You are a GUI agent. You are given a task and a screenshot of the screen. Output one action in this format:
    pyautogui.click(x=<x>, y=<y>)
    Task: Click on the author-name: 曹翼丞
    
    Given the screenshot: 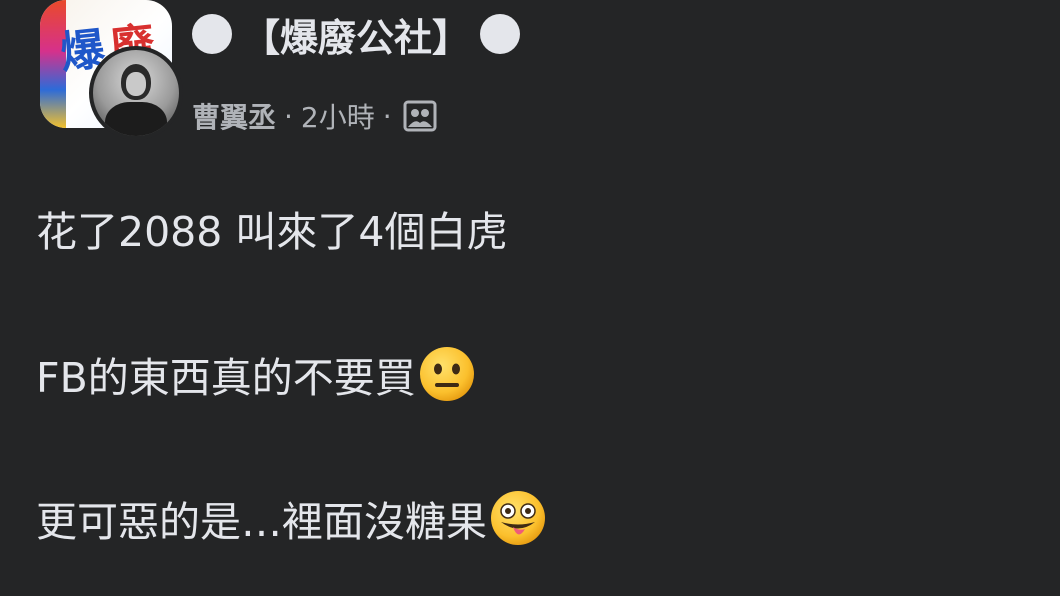 What is the action you would take?
    pyautogui.click(x=234, y=116)
    